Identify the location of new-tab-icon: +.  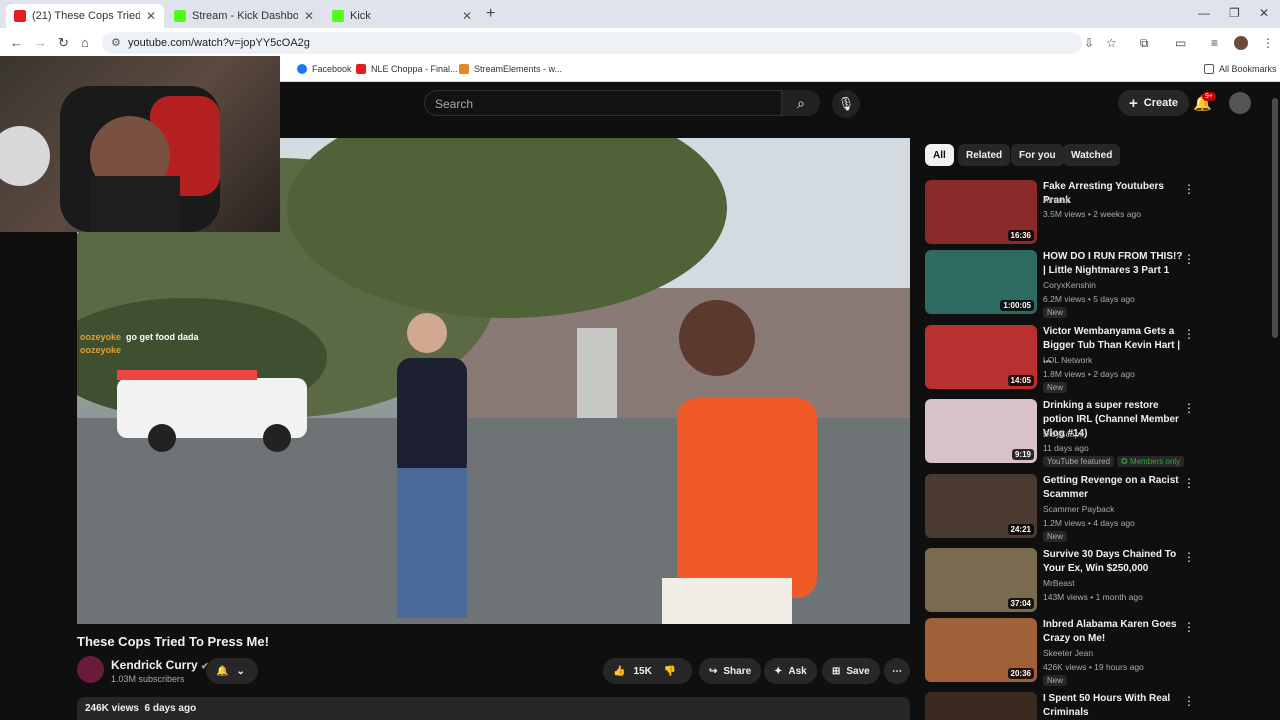
(490, 14).